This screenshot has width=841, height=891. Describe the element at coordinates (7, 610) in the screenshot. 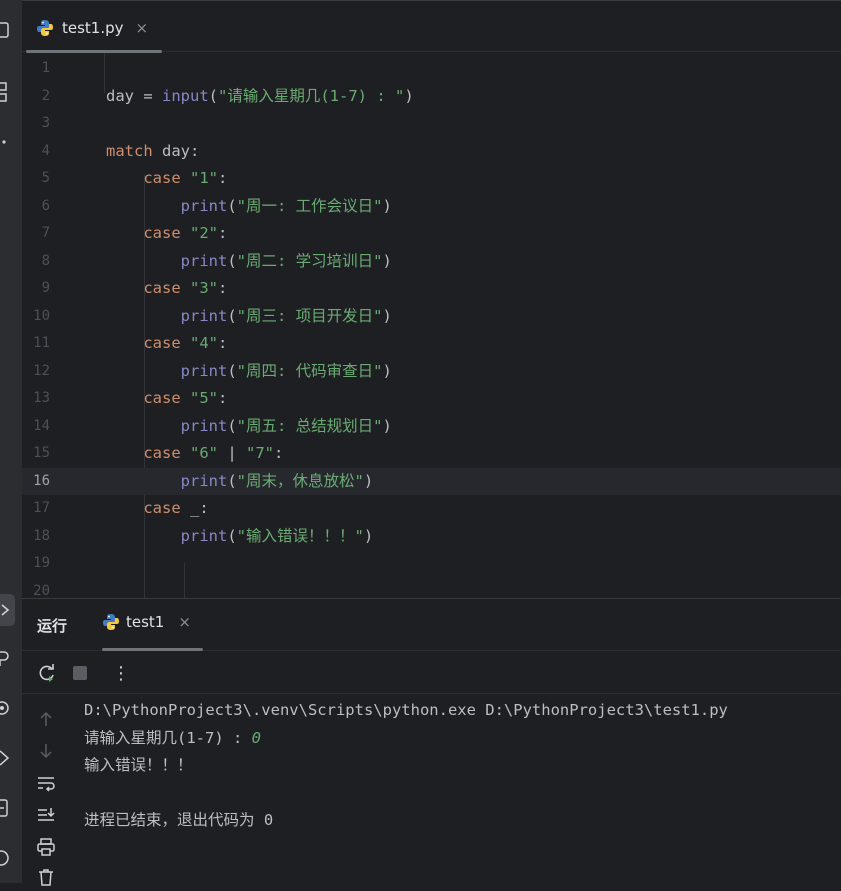

I see `run-icon` at that location.